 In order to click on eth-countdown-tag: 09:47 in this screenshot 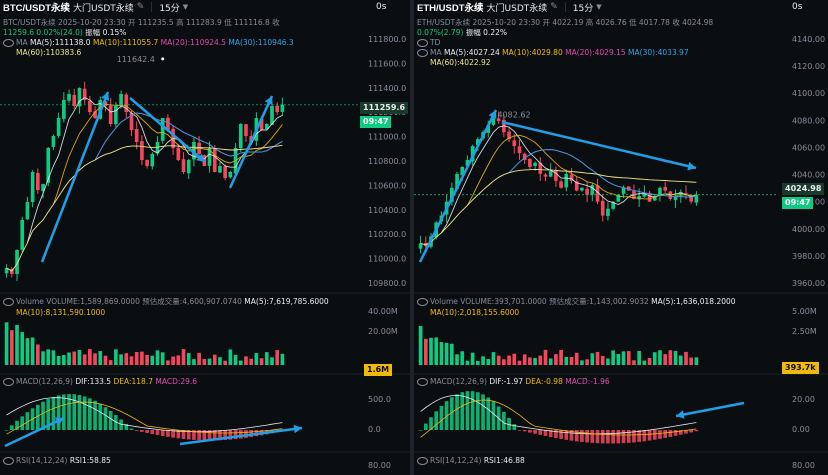, I will do `click(798, 203)`.